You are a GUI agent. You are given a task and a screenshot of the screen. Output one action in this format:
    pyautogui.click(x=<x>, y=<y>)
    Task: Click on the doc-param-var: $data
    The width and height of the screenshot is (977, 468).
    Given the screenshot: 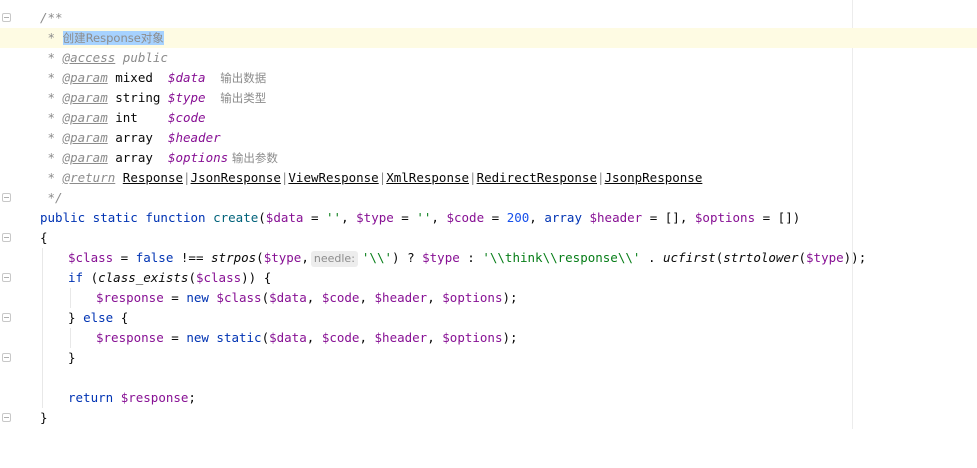 What is the action you would take?
    pyautogui.click(x=186, y=77)
    